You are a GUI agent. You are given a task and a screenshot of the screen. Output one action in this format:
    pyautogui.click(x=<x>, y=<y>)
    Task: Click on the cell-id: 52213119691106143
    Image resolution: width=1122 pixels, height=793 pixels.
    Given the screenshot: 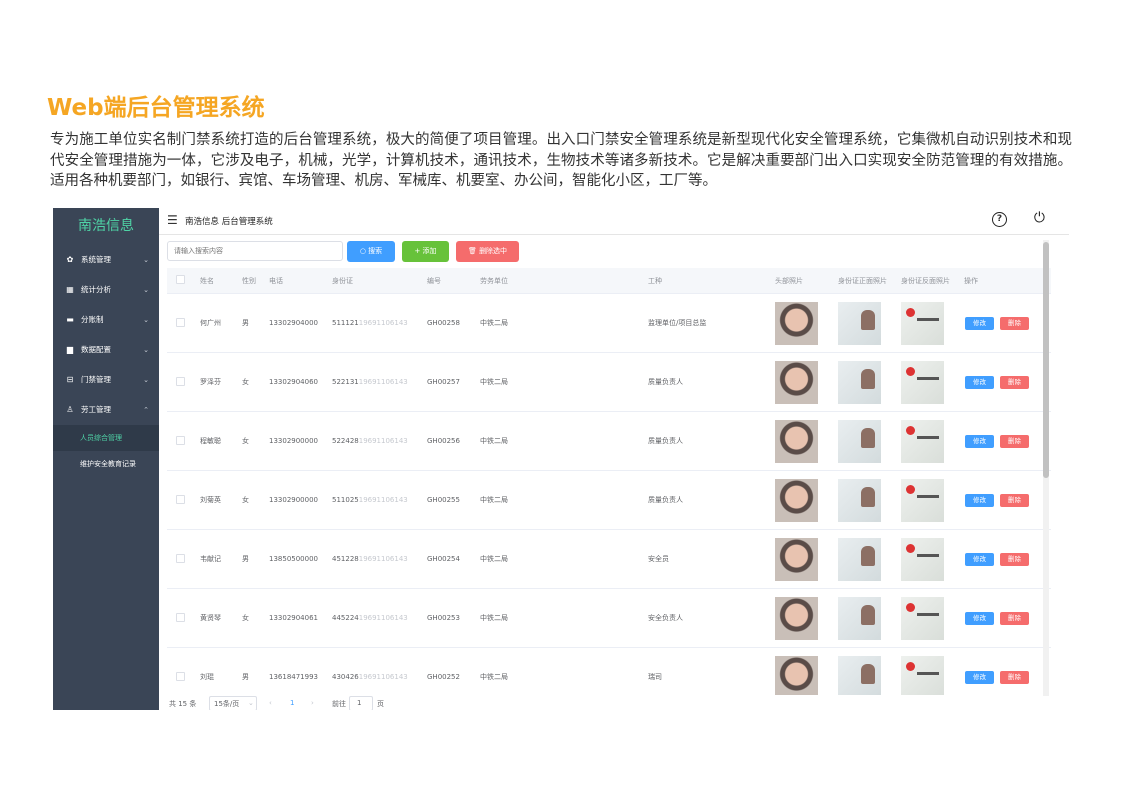 What is the action you would take?
    pyautogui.click(x=379, y=382)
    